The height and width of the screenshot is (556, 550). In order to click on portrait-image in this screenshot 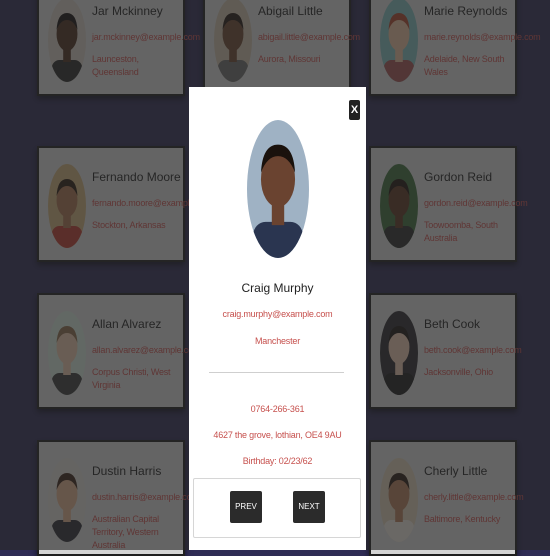, I will do `click(278, 189)`.